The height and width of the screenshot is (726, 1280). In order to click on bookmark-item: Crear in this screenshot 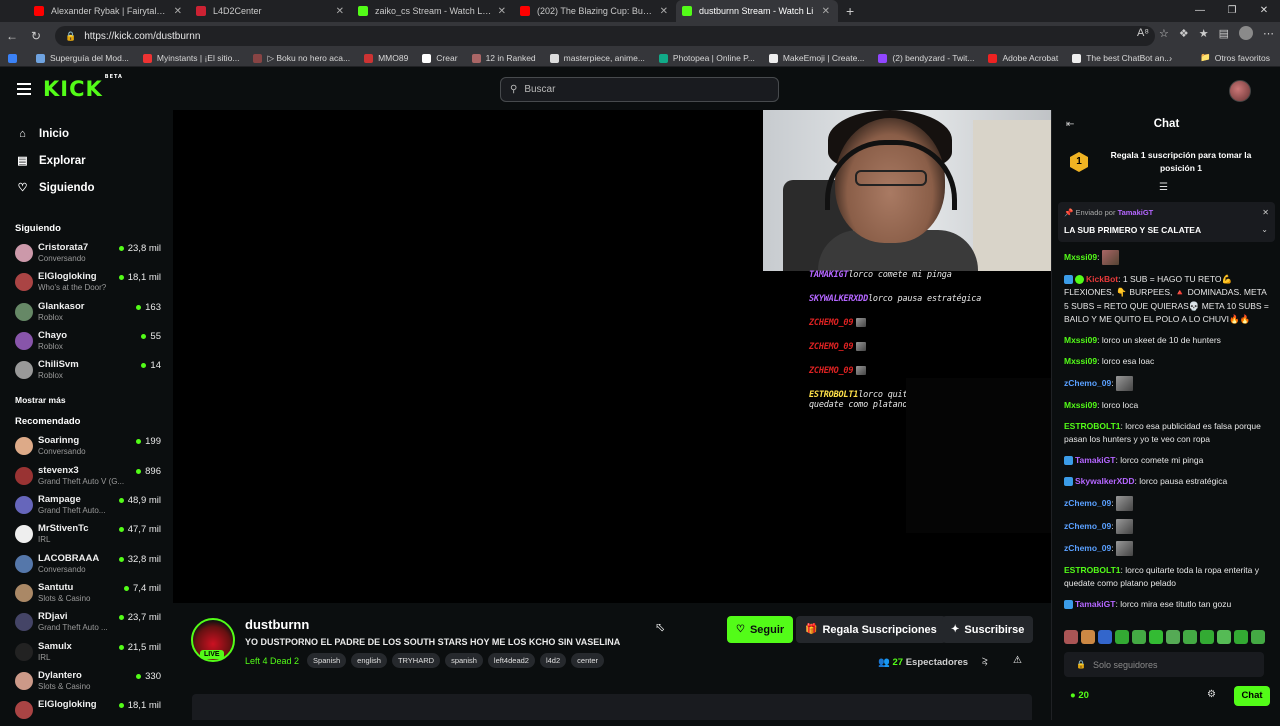, I will do `click(440, 58)`.